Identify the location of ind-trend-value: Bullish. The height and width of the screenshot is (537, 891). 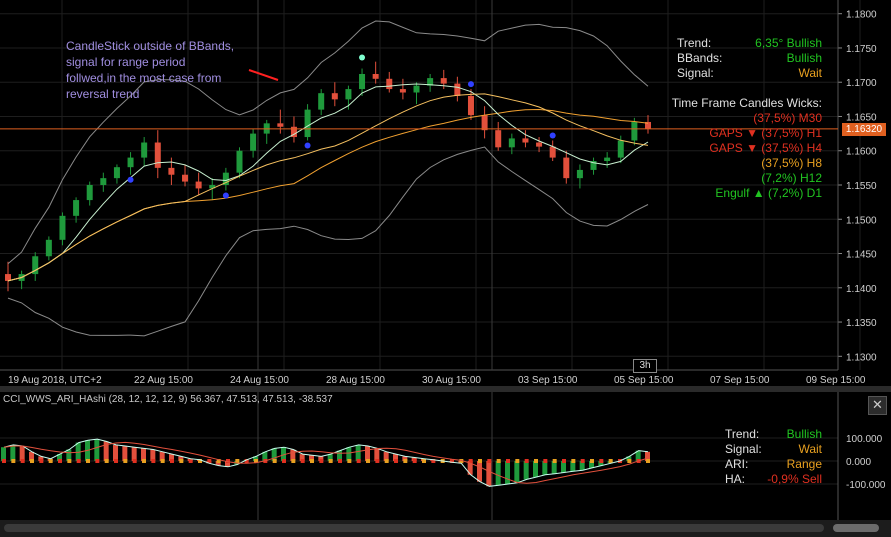
(804, 434).